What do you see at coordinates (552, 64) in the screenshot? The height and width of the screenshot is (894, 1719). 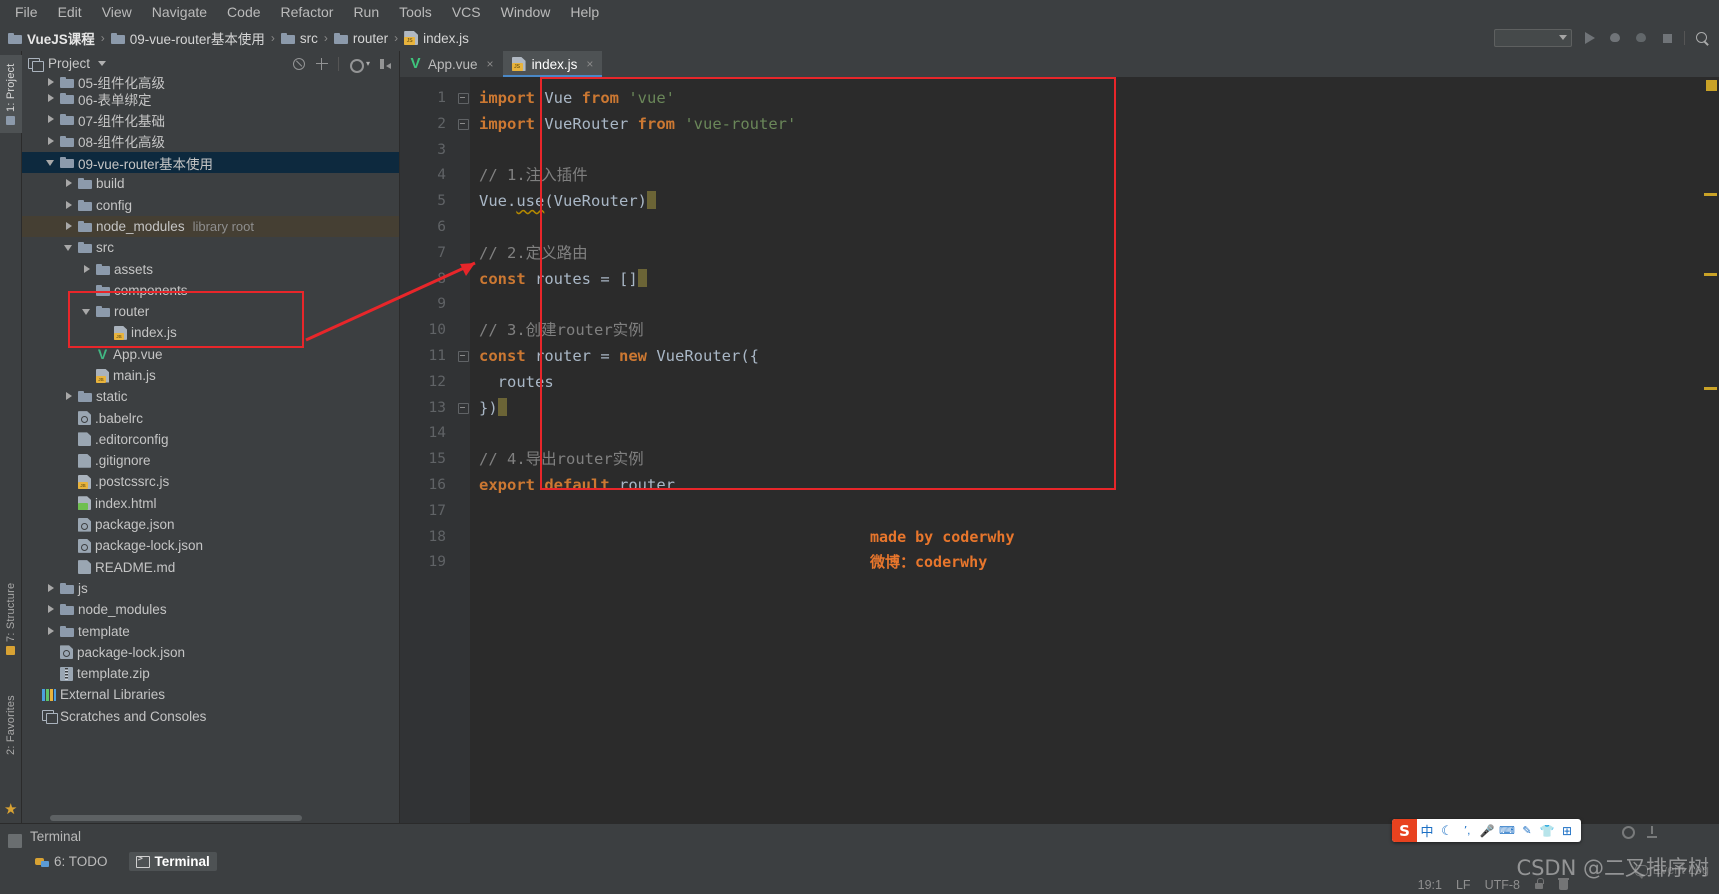 I see `editor-tab-index-js: index.js ×` at bounding box center [552, 64].